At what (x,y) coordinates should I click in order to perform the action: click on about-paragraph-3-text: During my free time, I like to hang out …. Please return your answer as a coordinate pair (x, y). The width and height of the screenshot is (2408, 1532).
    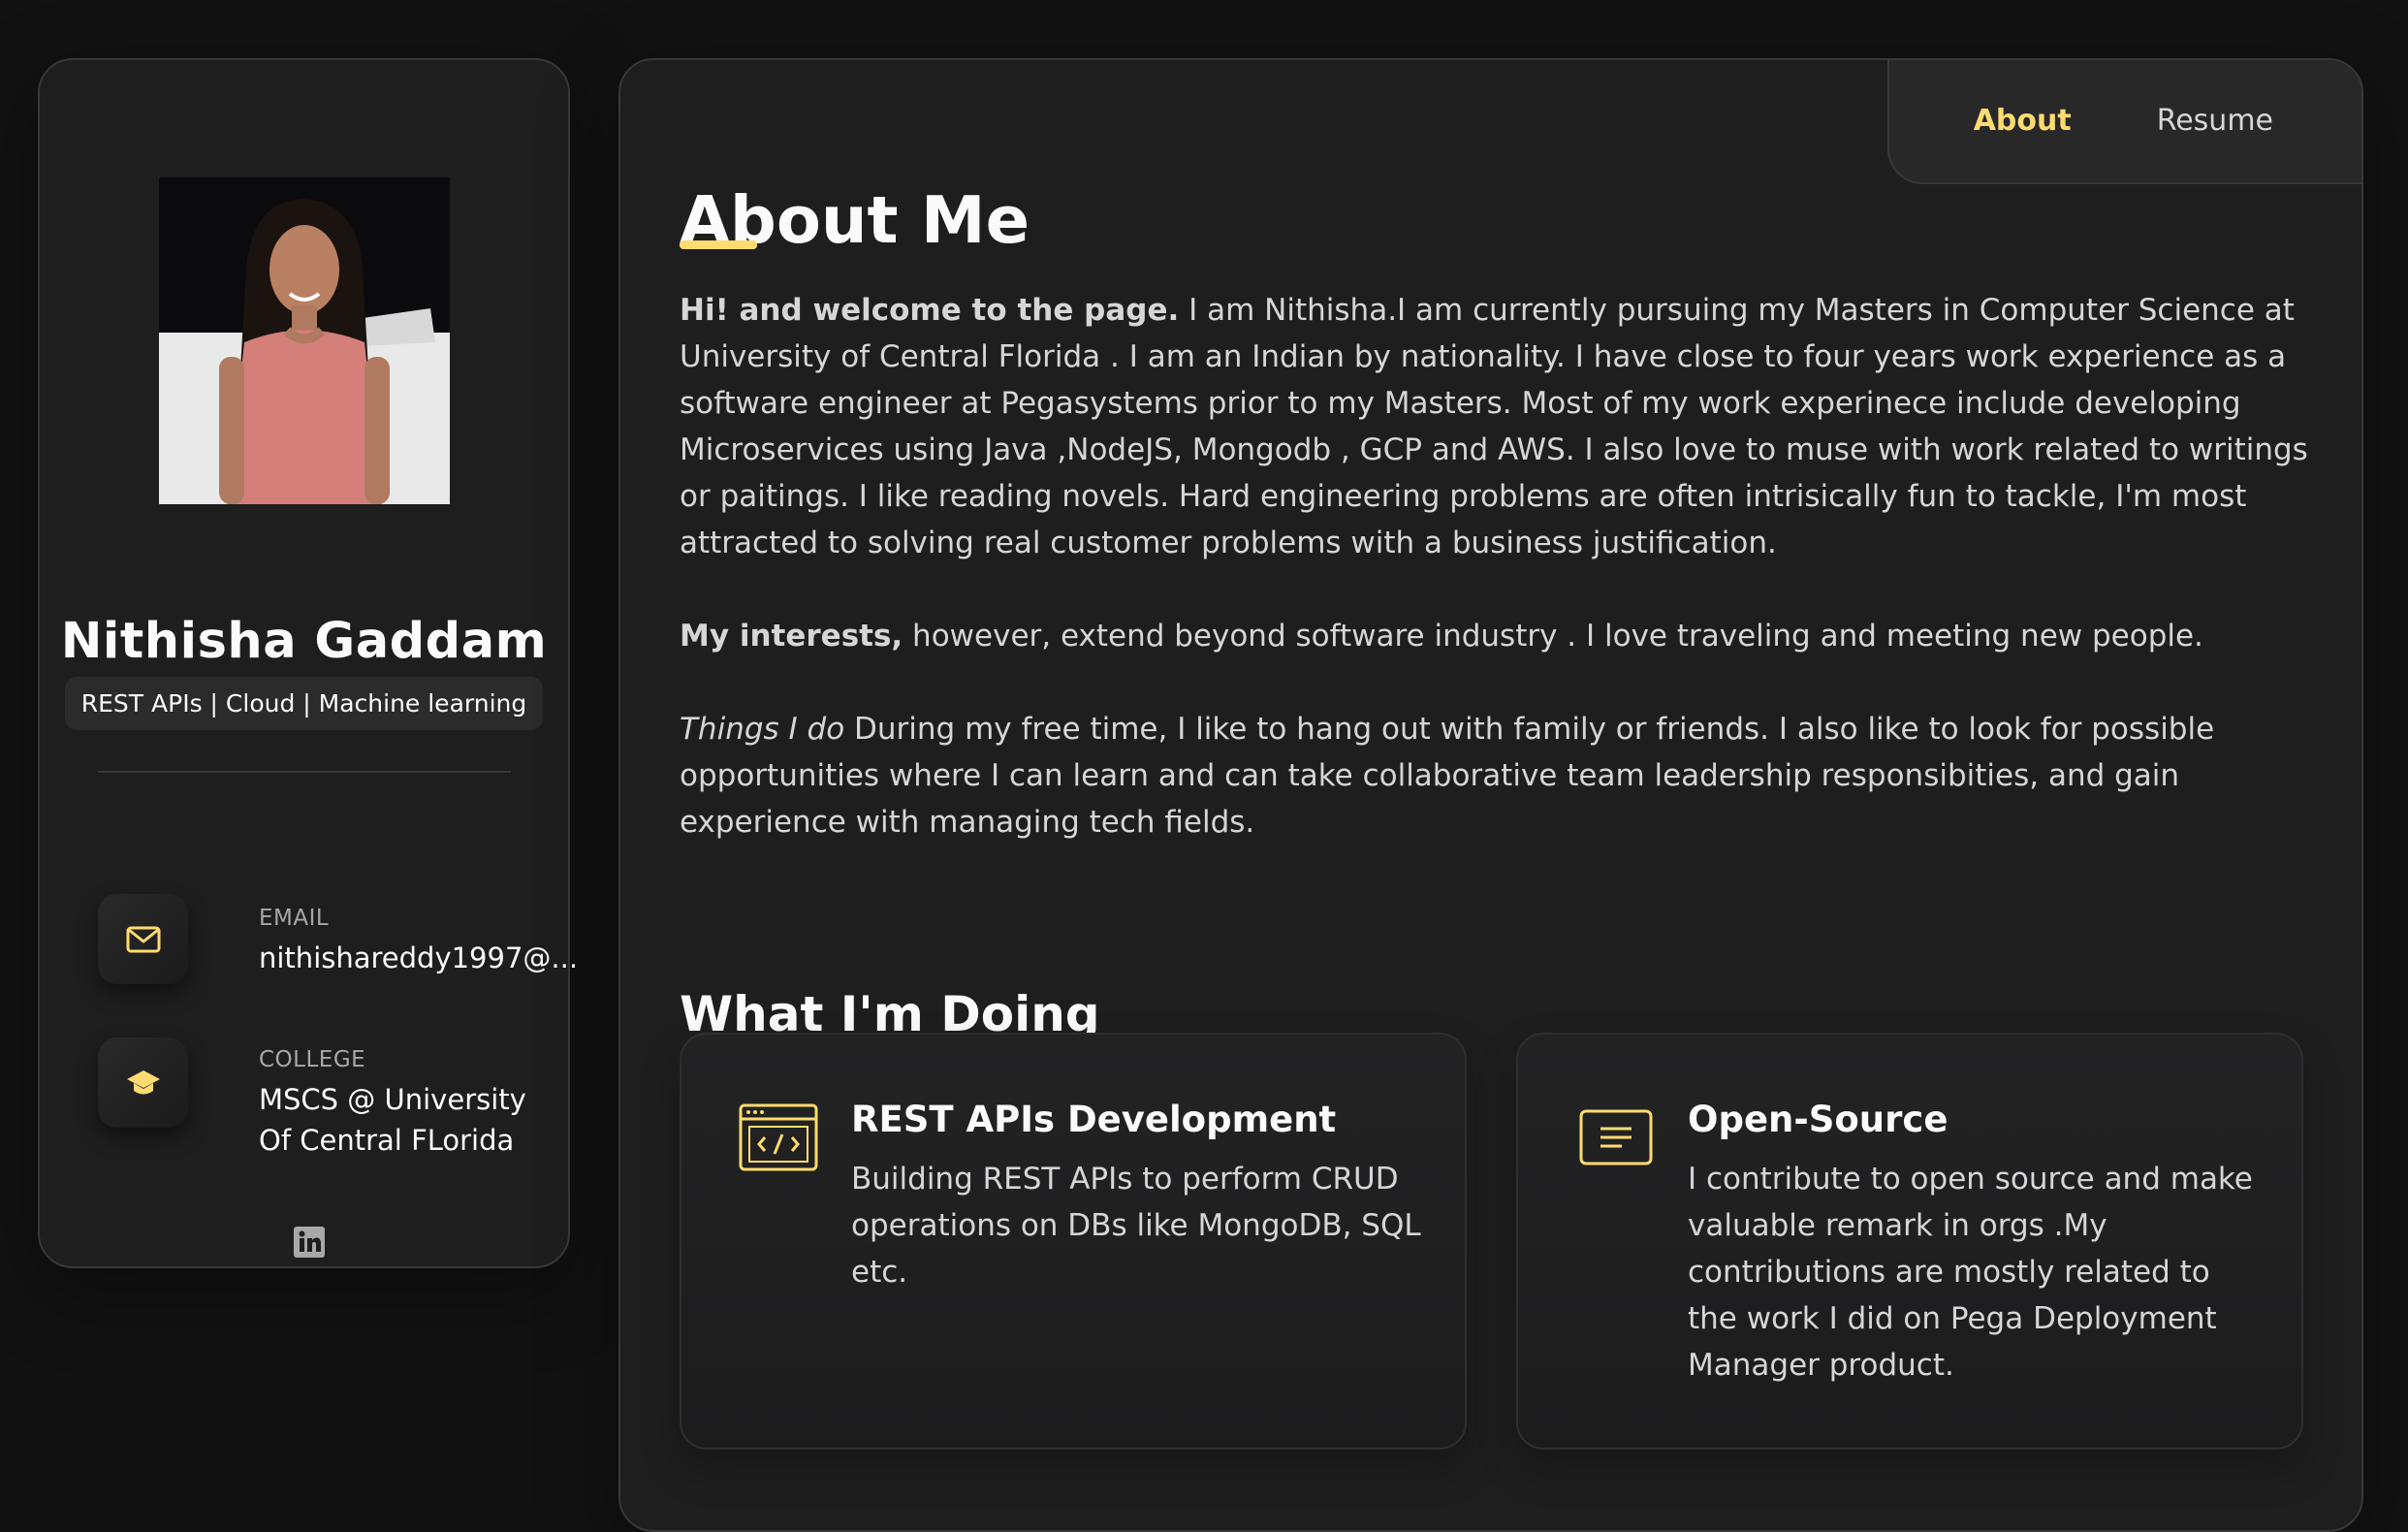
    Looking at the image, I should click on (1447, 776).